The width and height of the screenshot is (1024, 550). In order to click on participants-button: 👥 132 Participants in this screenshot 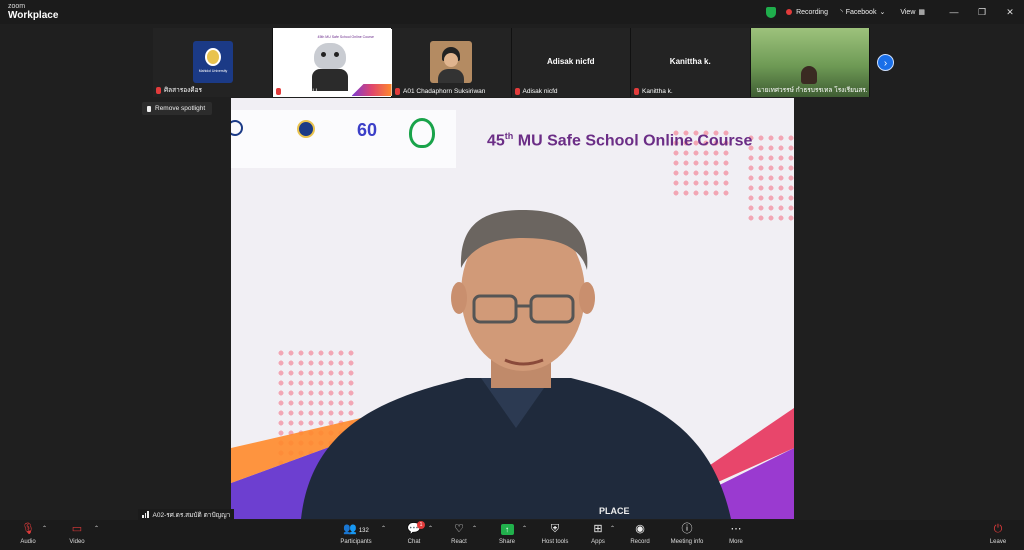, I will do `click(356, 535)`.